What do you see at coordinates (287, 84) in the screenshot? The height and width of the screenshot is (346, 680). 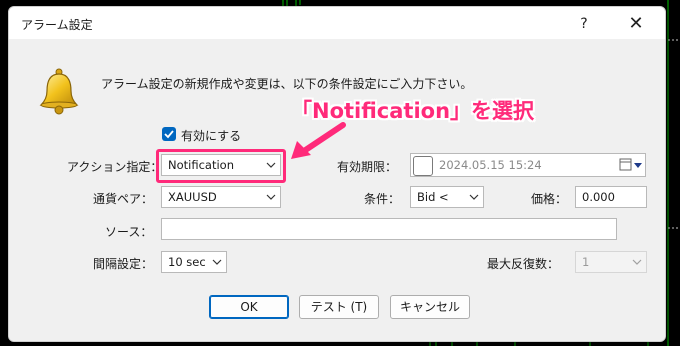 I see `intro-text: アラーム設定の新規作成や変更は、以下の条件設定にご入力下さい。` at bounding box center [287, 84].